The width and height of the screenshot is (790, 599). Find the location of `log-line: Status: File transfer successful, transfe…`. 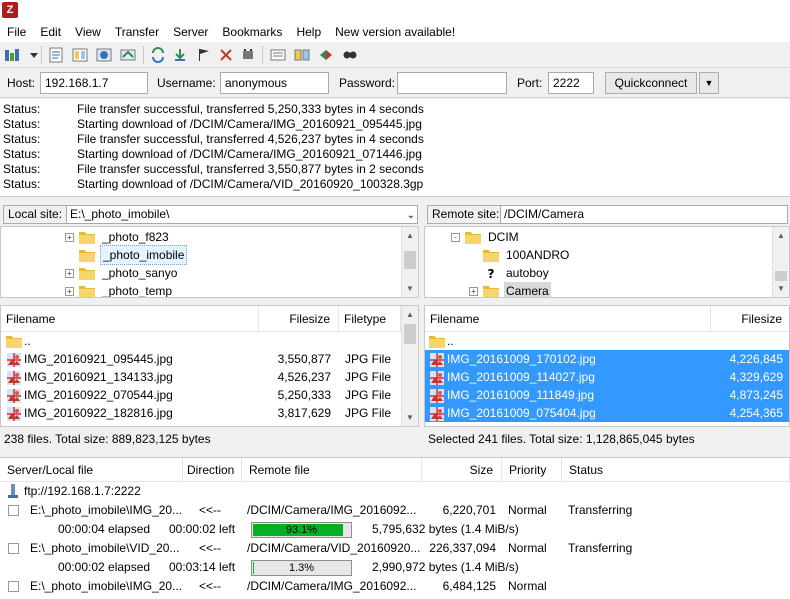

log-line: Status: File transfer successful, transfe… is located at coordinates (395, 139).